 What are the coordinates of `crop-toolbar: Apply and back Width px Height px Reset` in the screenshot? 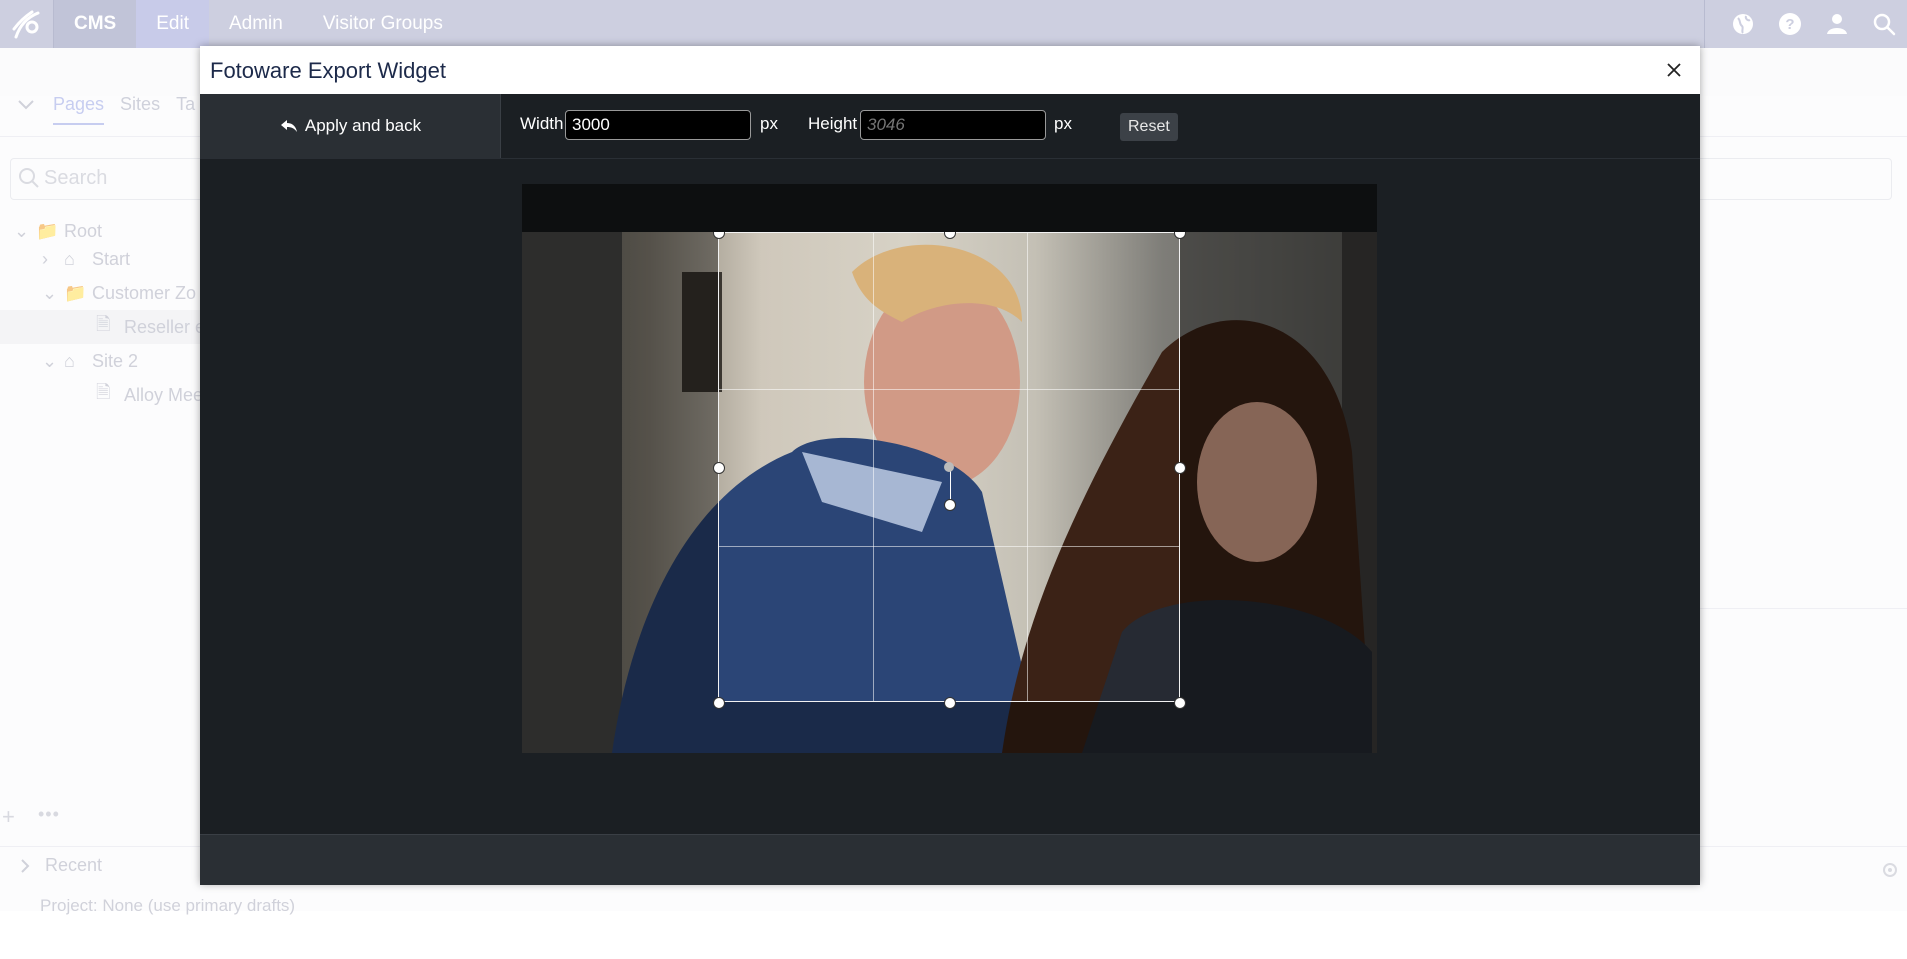 It's located at (950, 126).